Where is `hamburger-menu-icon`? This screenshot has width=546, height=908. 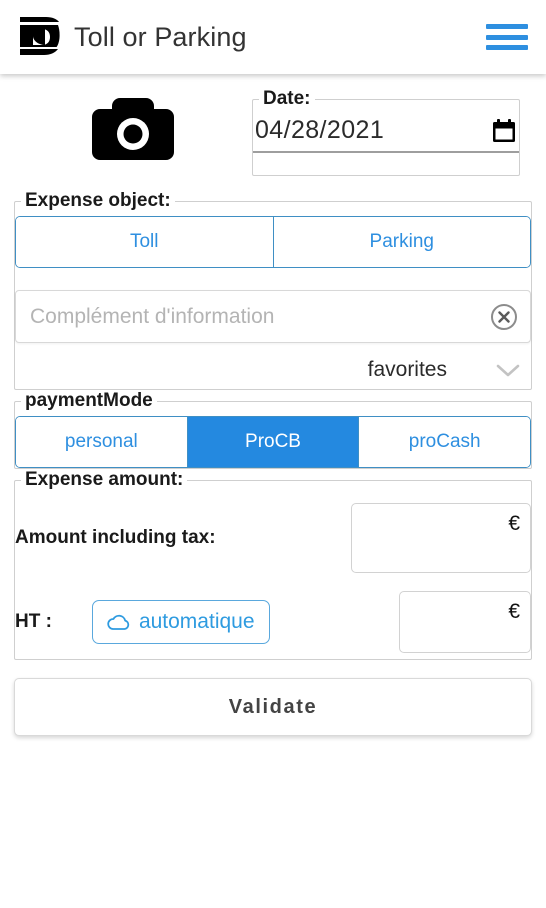 hamburger-menu-icon is located at coordinates (507, 37).